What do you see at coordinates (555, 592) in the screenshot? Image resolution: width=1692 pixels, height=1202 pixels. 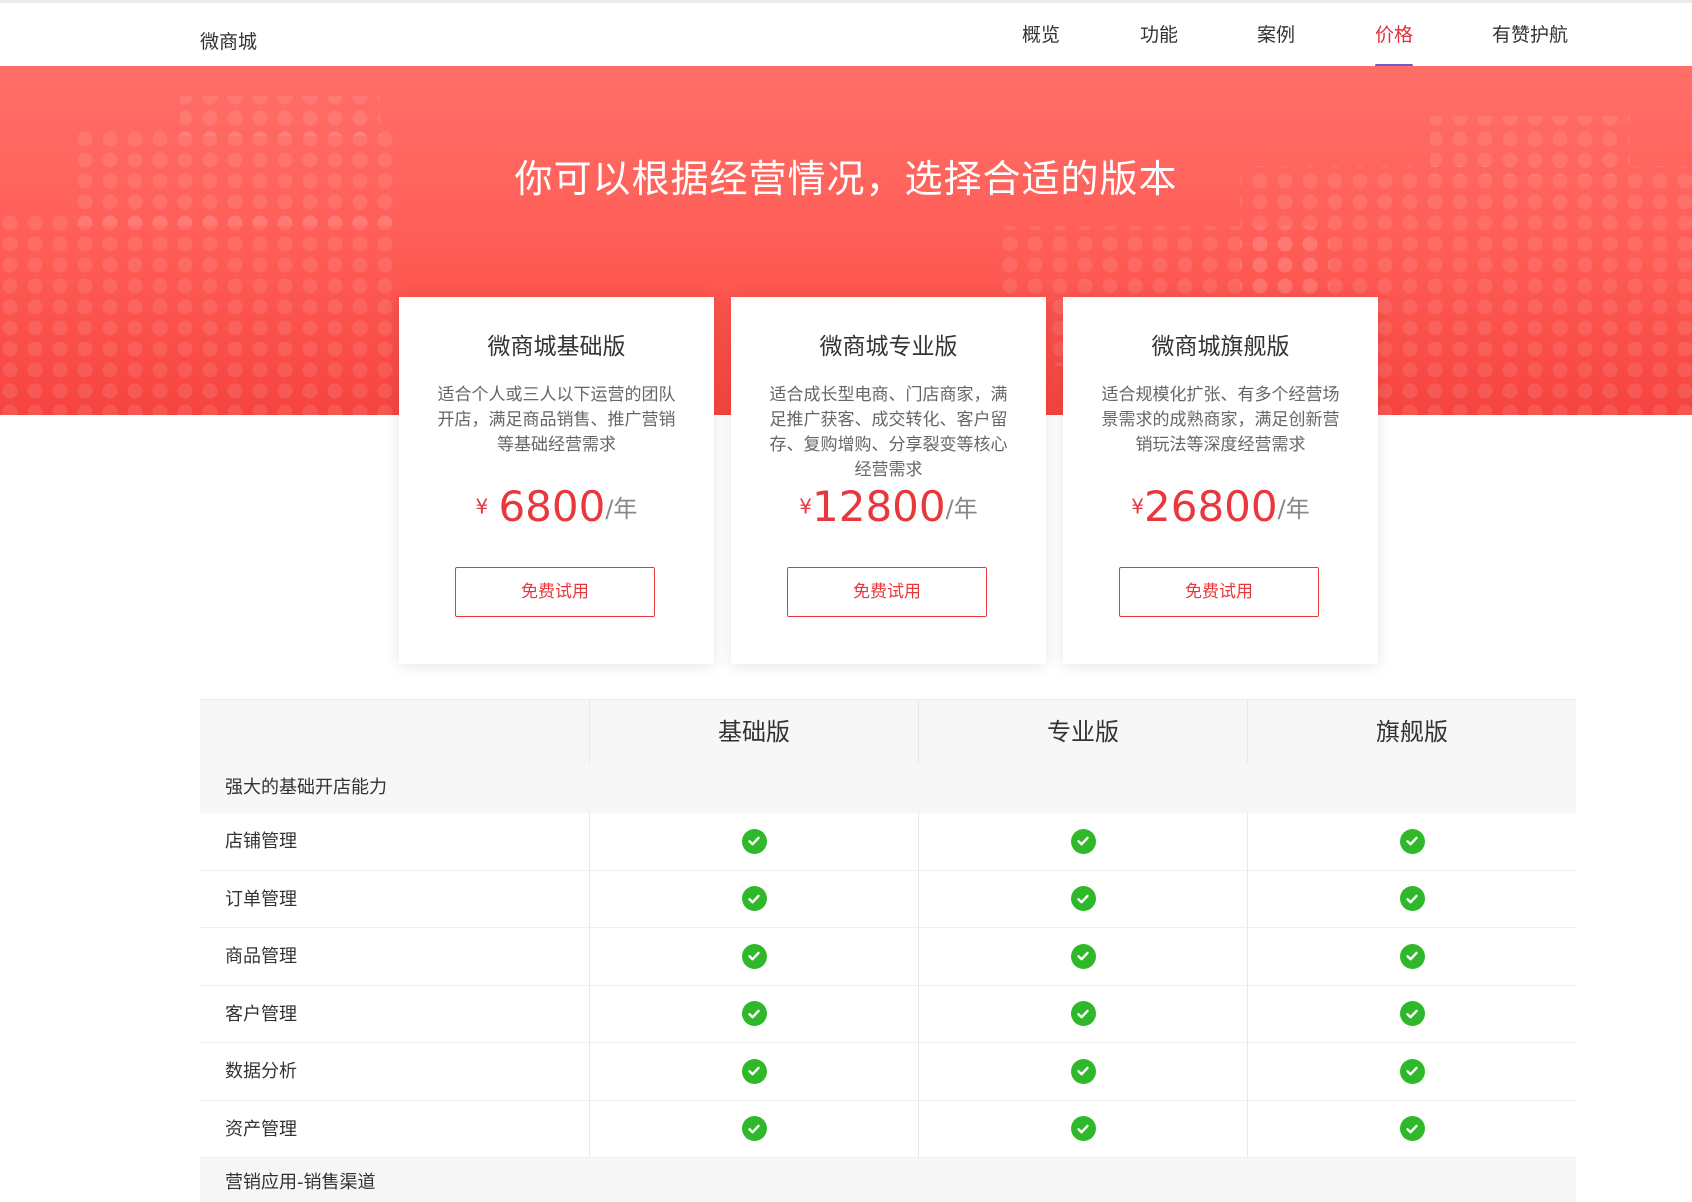 I see `free-trial-button-basic: 免费试用` at bounding box center [555, 592].